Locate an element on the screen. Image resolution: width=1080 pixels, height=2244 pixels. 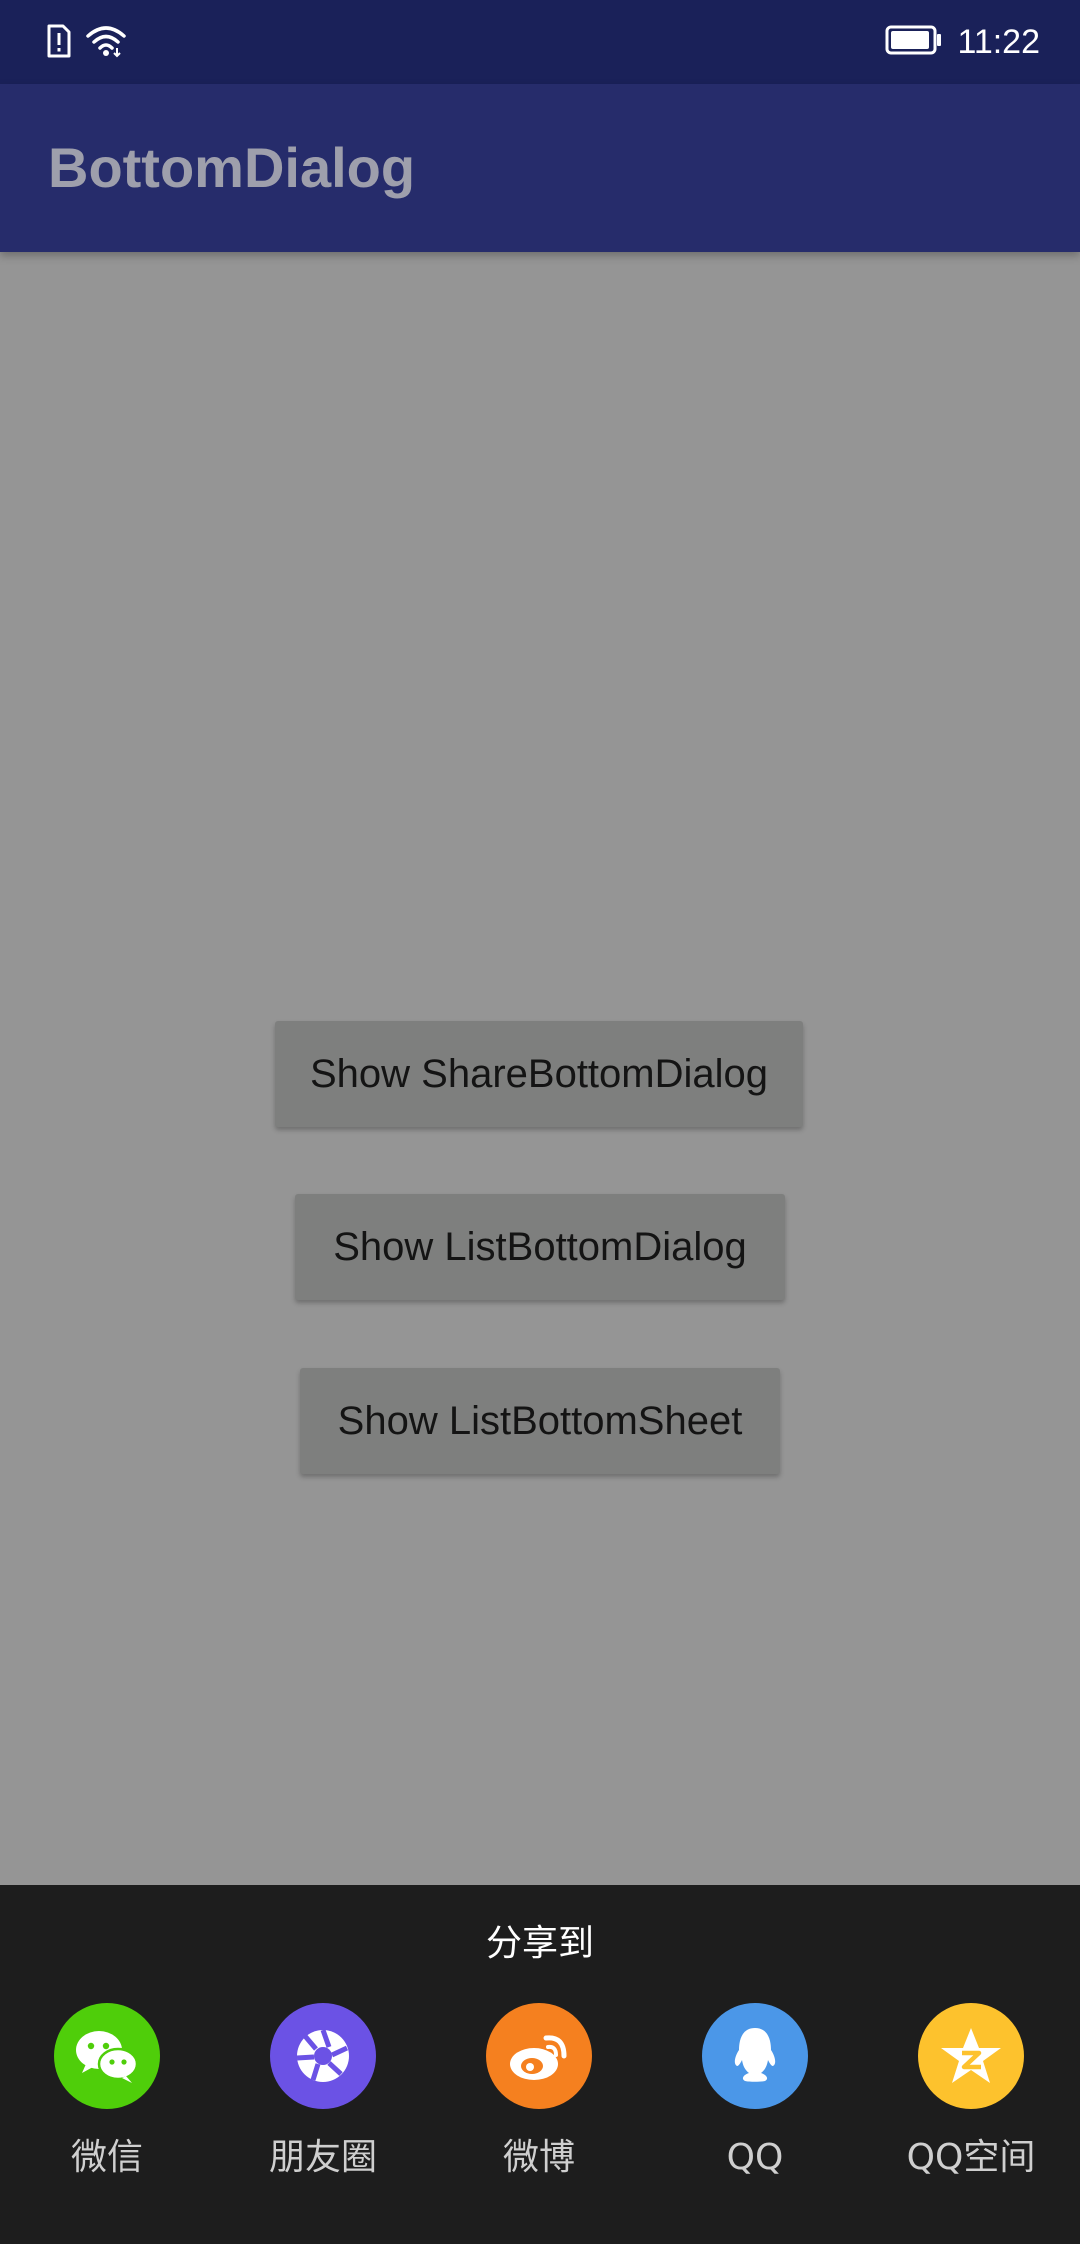
share-item-label: QQ is located at coordinates (755, 2157).